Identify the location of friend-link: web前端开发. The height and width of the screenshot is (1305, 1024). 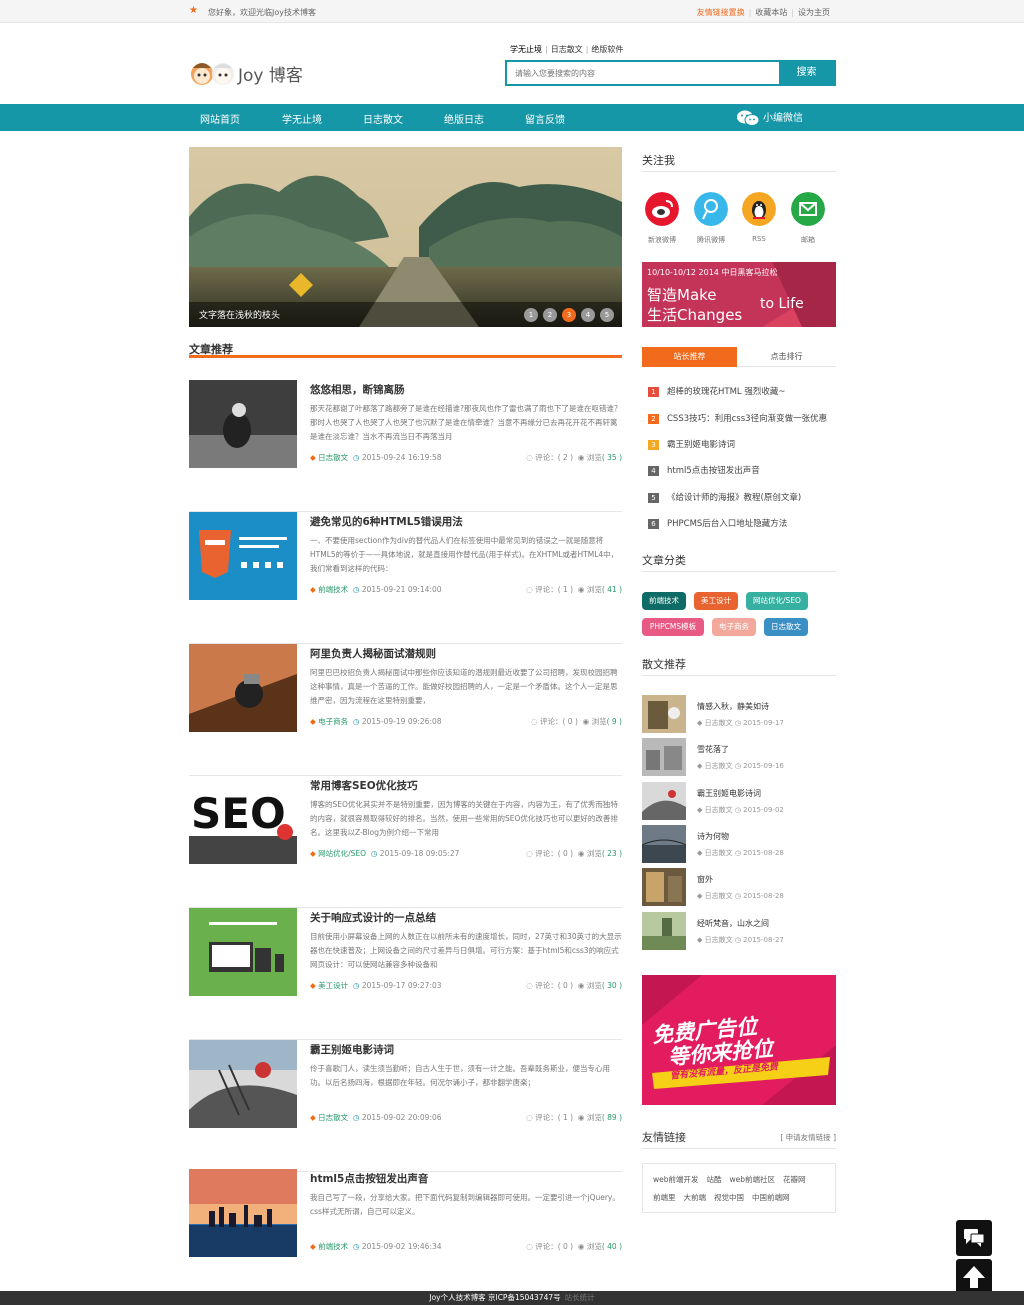
(676, 1179).